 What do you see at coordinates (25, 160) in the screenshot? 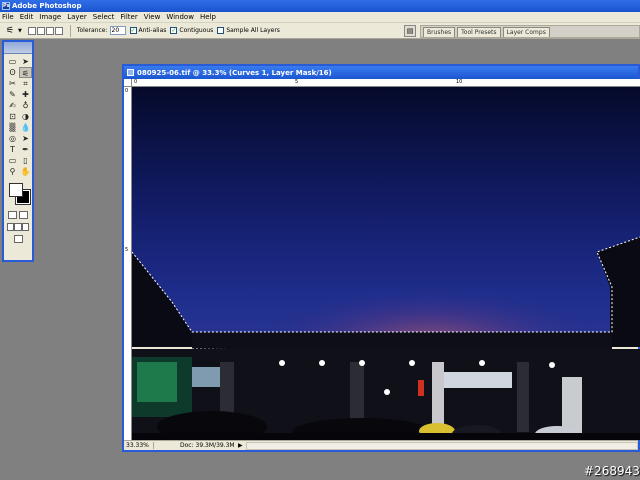
I see `eyedropper-tool-icon: ▯` at bounding box center [25, 160].